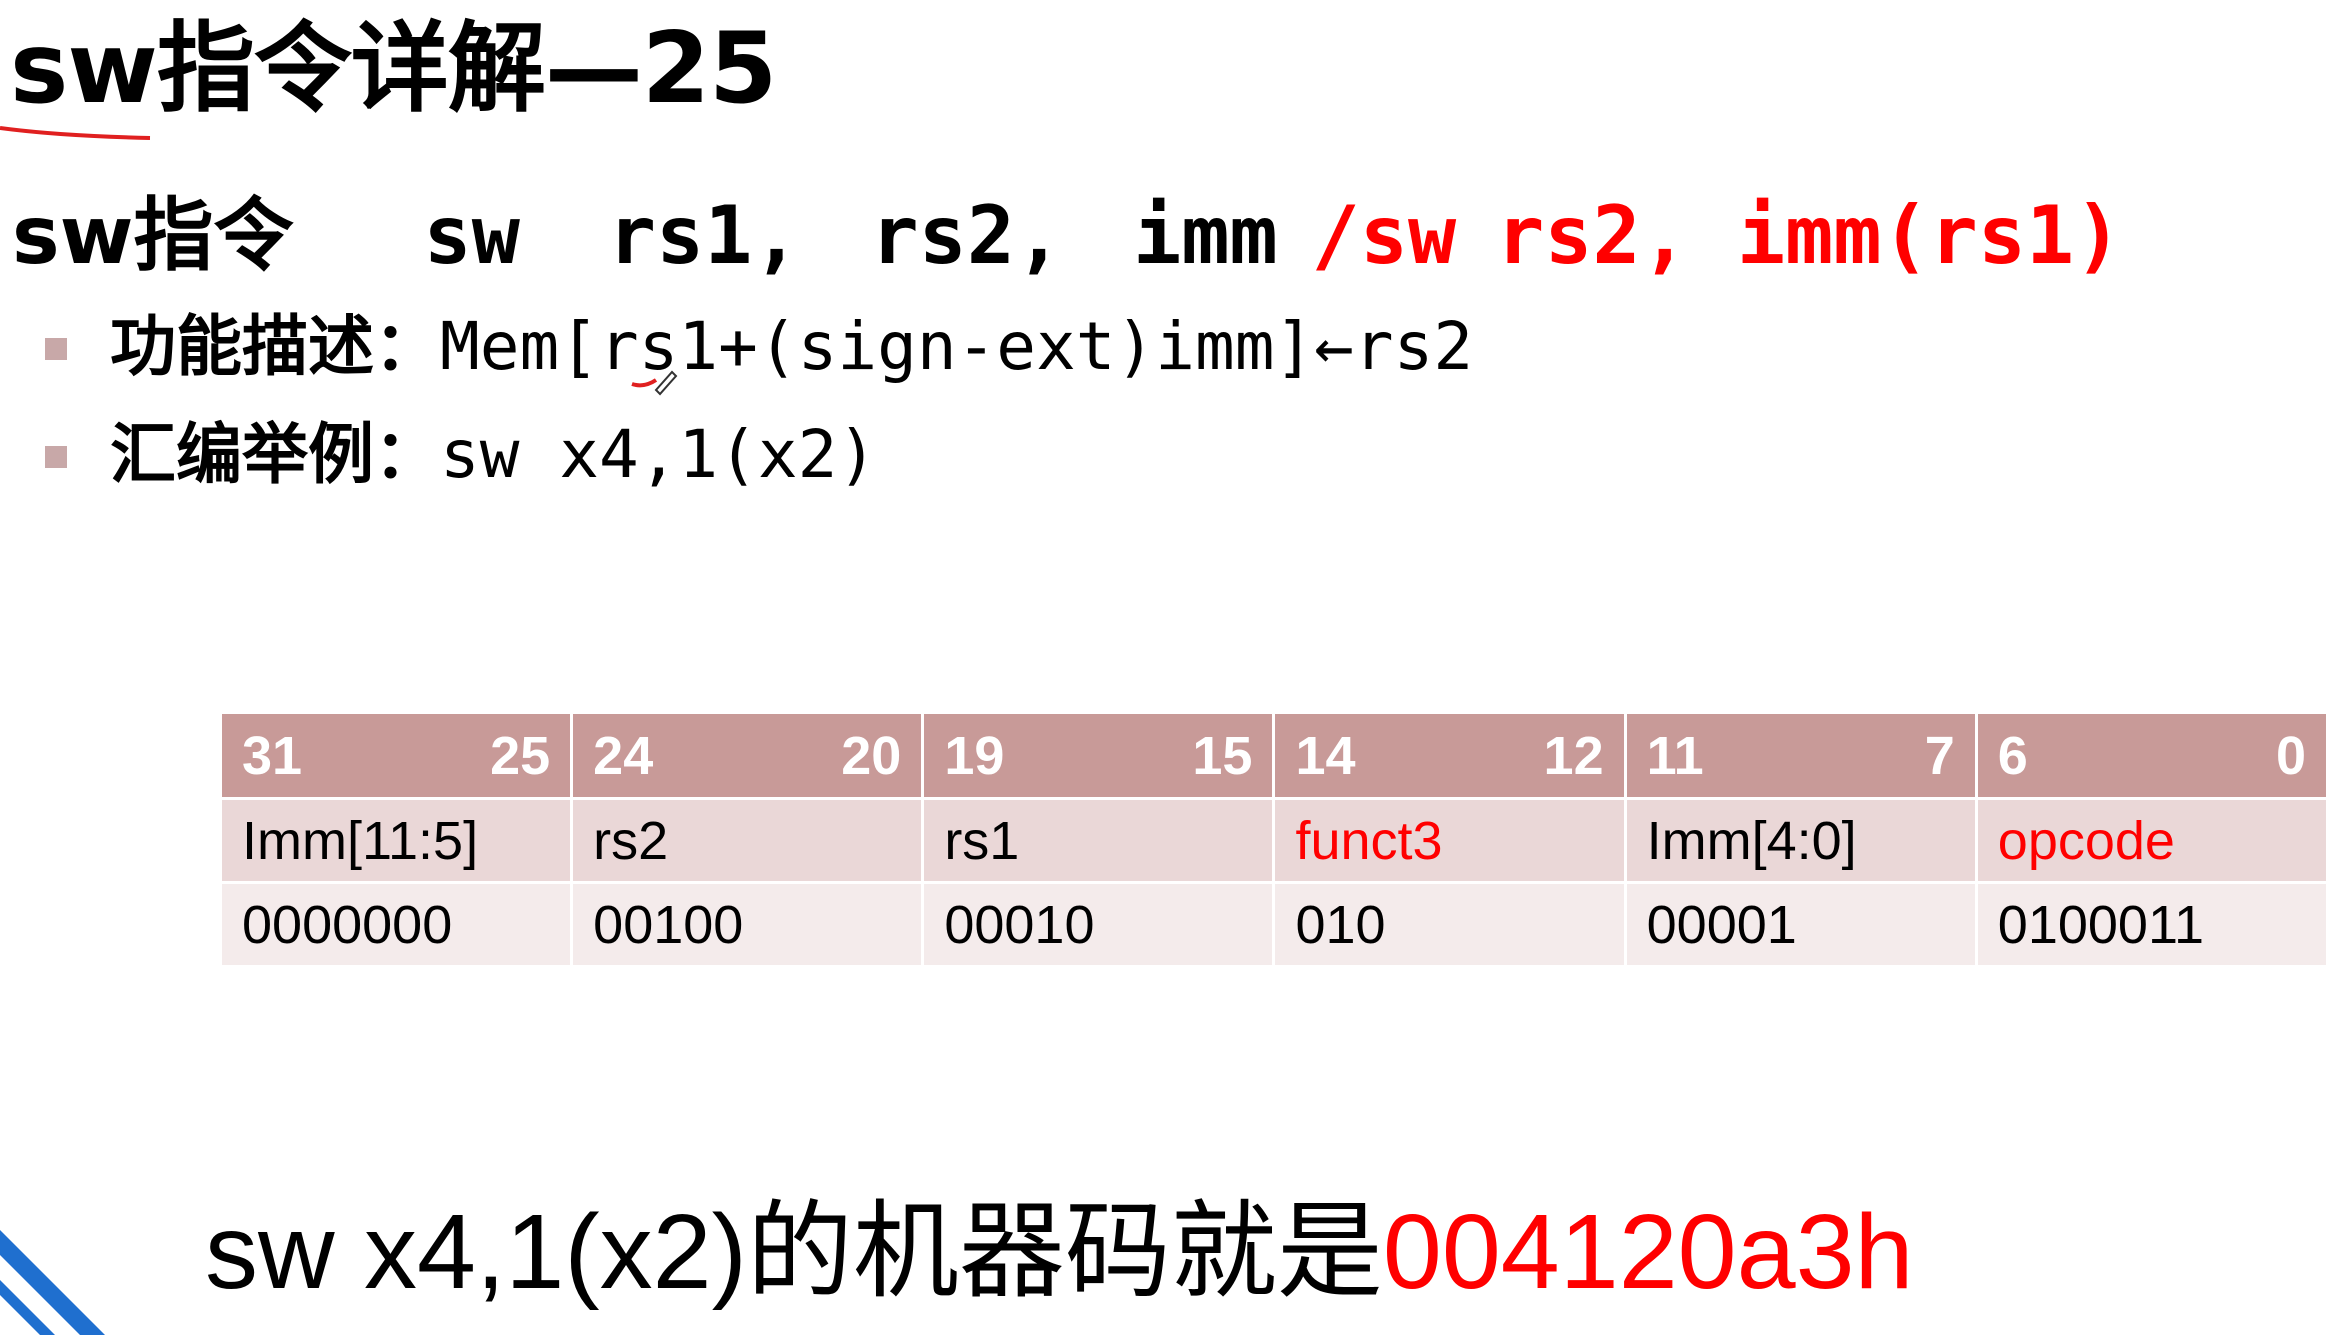  Describe the element at coordinates (272, 755) in the screenshot. I see `bit-high: 31` at that location.